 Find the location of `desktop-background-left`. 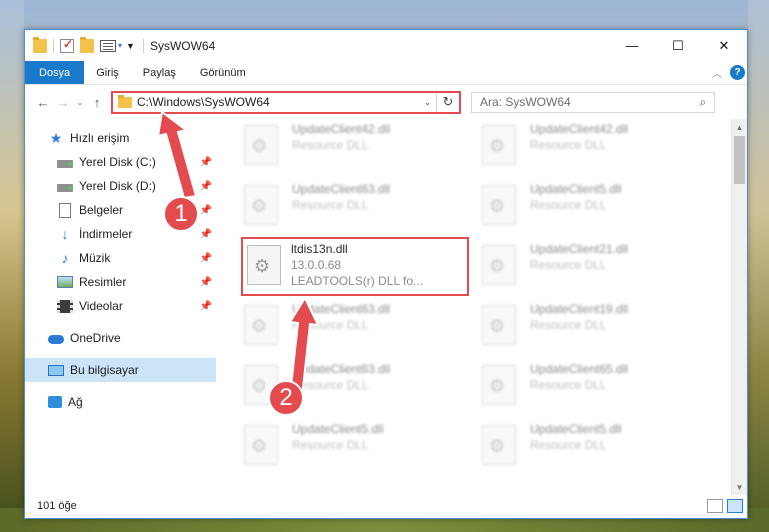

desktop-background-left is located at coordinates (12, 266).